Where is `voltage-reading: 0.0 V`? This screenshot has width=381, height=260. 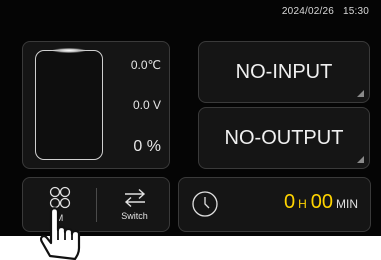
voltage-reading: 0.0 V is located at coordinates (146, 105).